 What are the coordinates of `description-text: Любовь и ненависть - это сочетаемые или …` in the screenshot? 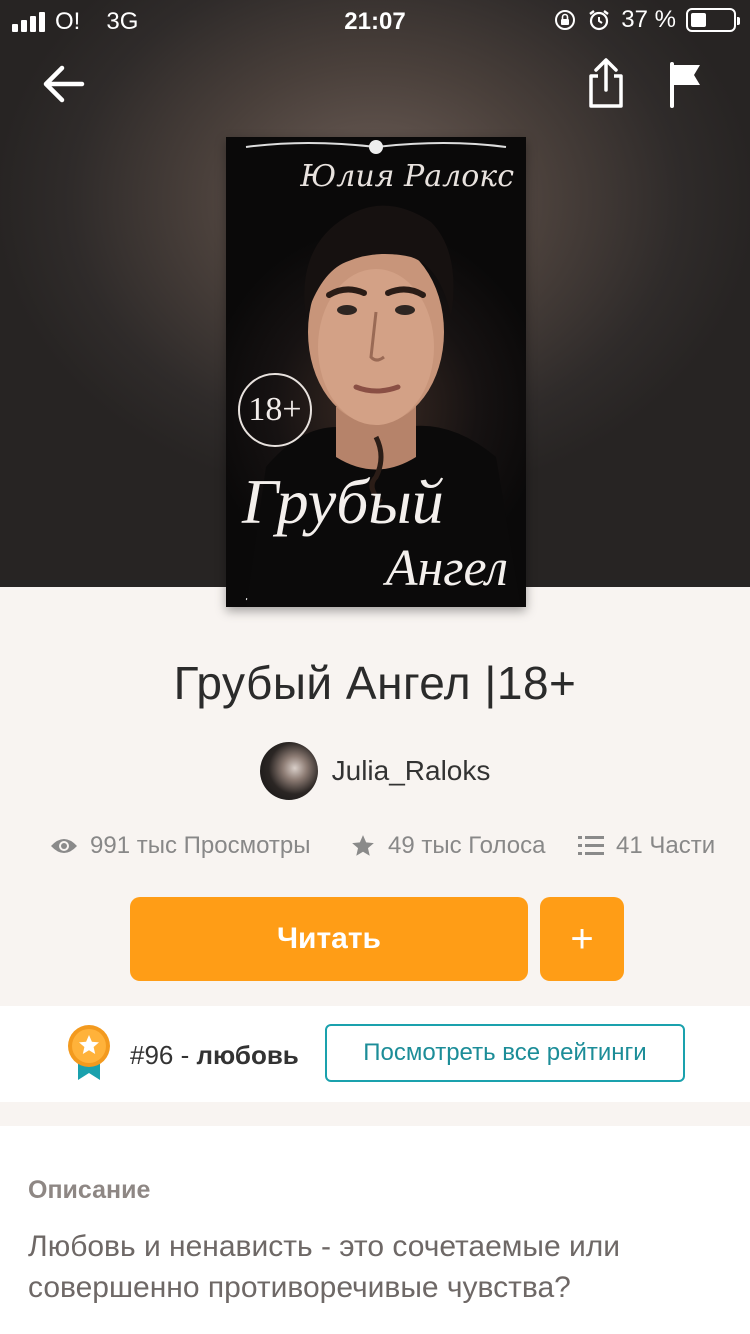 It's located at (324, 1267).